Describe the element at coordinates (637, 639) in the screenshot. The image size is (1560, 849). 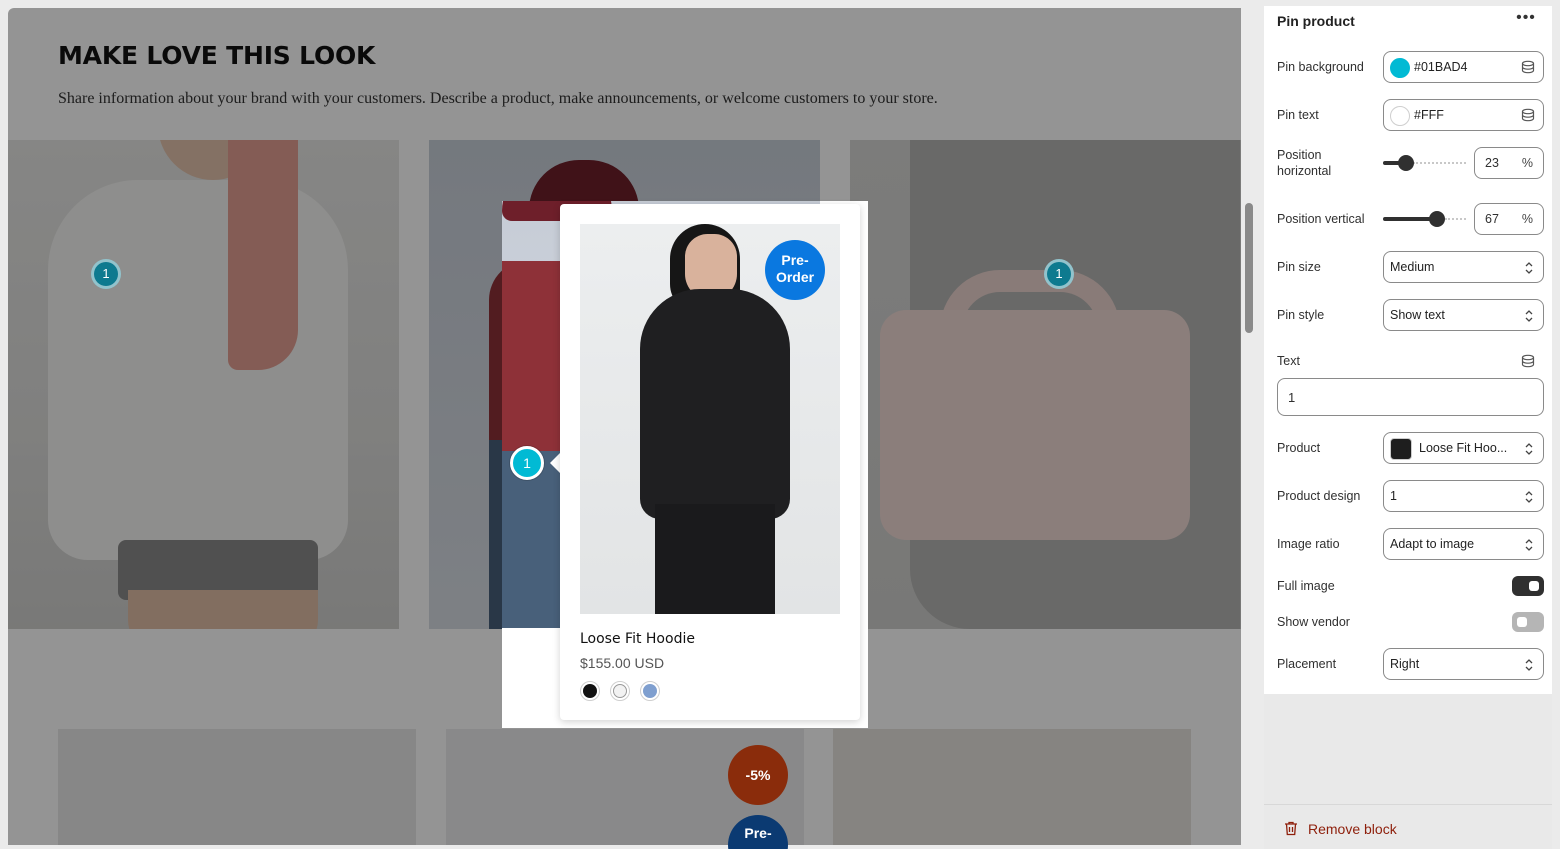
I see `product-name: Loose Fit Hoodie` at that location.